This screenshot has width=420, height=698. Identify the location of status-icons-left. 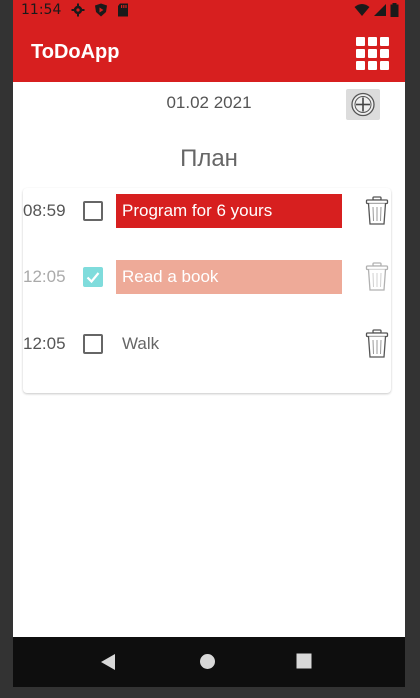
(100, 10).